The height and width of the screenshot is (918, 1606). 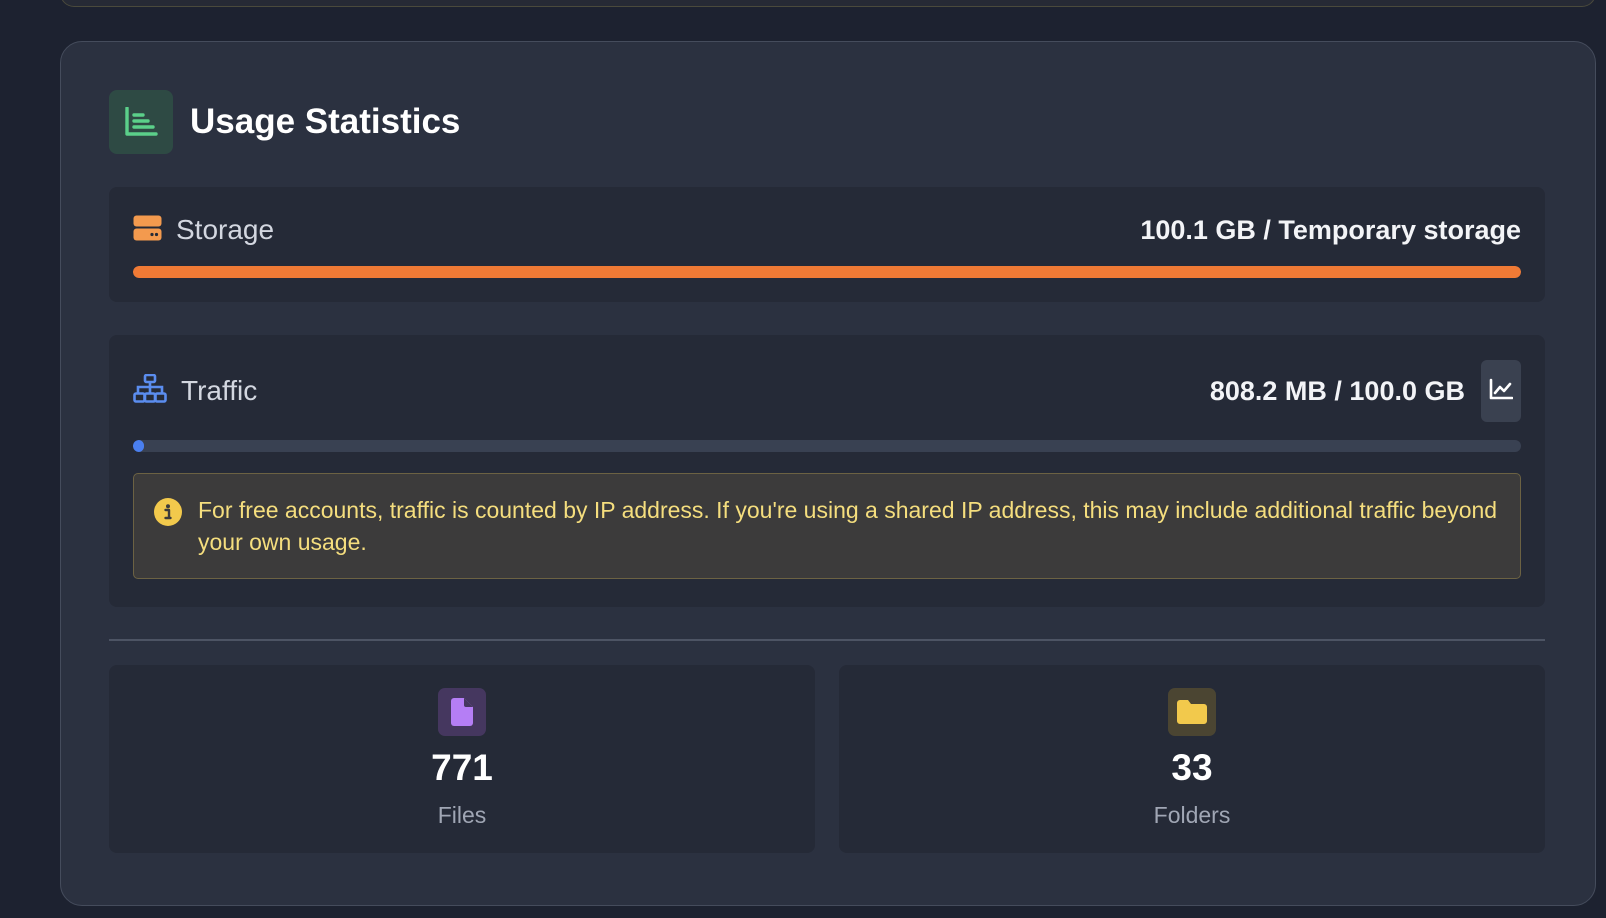 I want to click on traffic-value: 808.2 MB / 100.0 GB, so click(x=1337, y=390).